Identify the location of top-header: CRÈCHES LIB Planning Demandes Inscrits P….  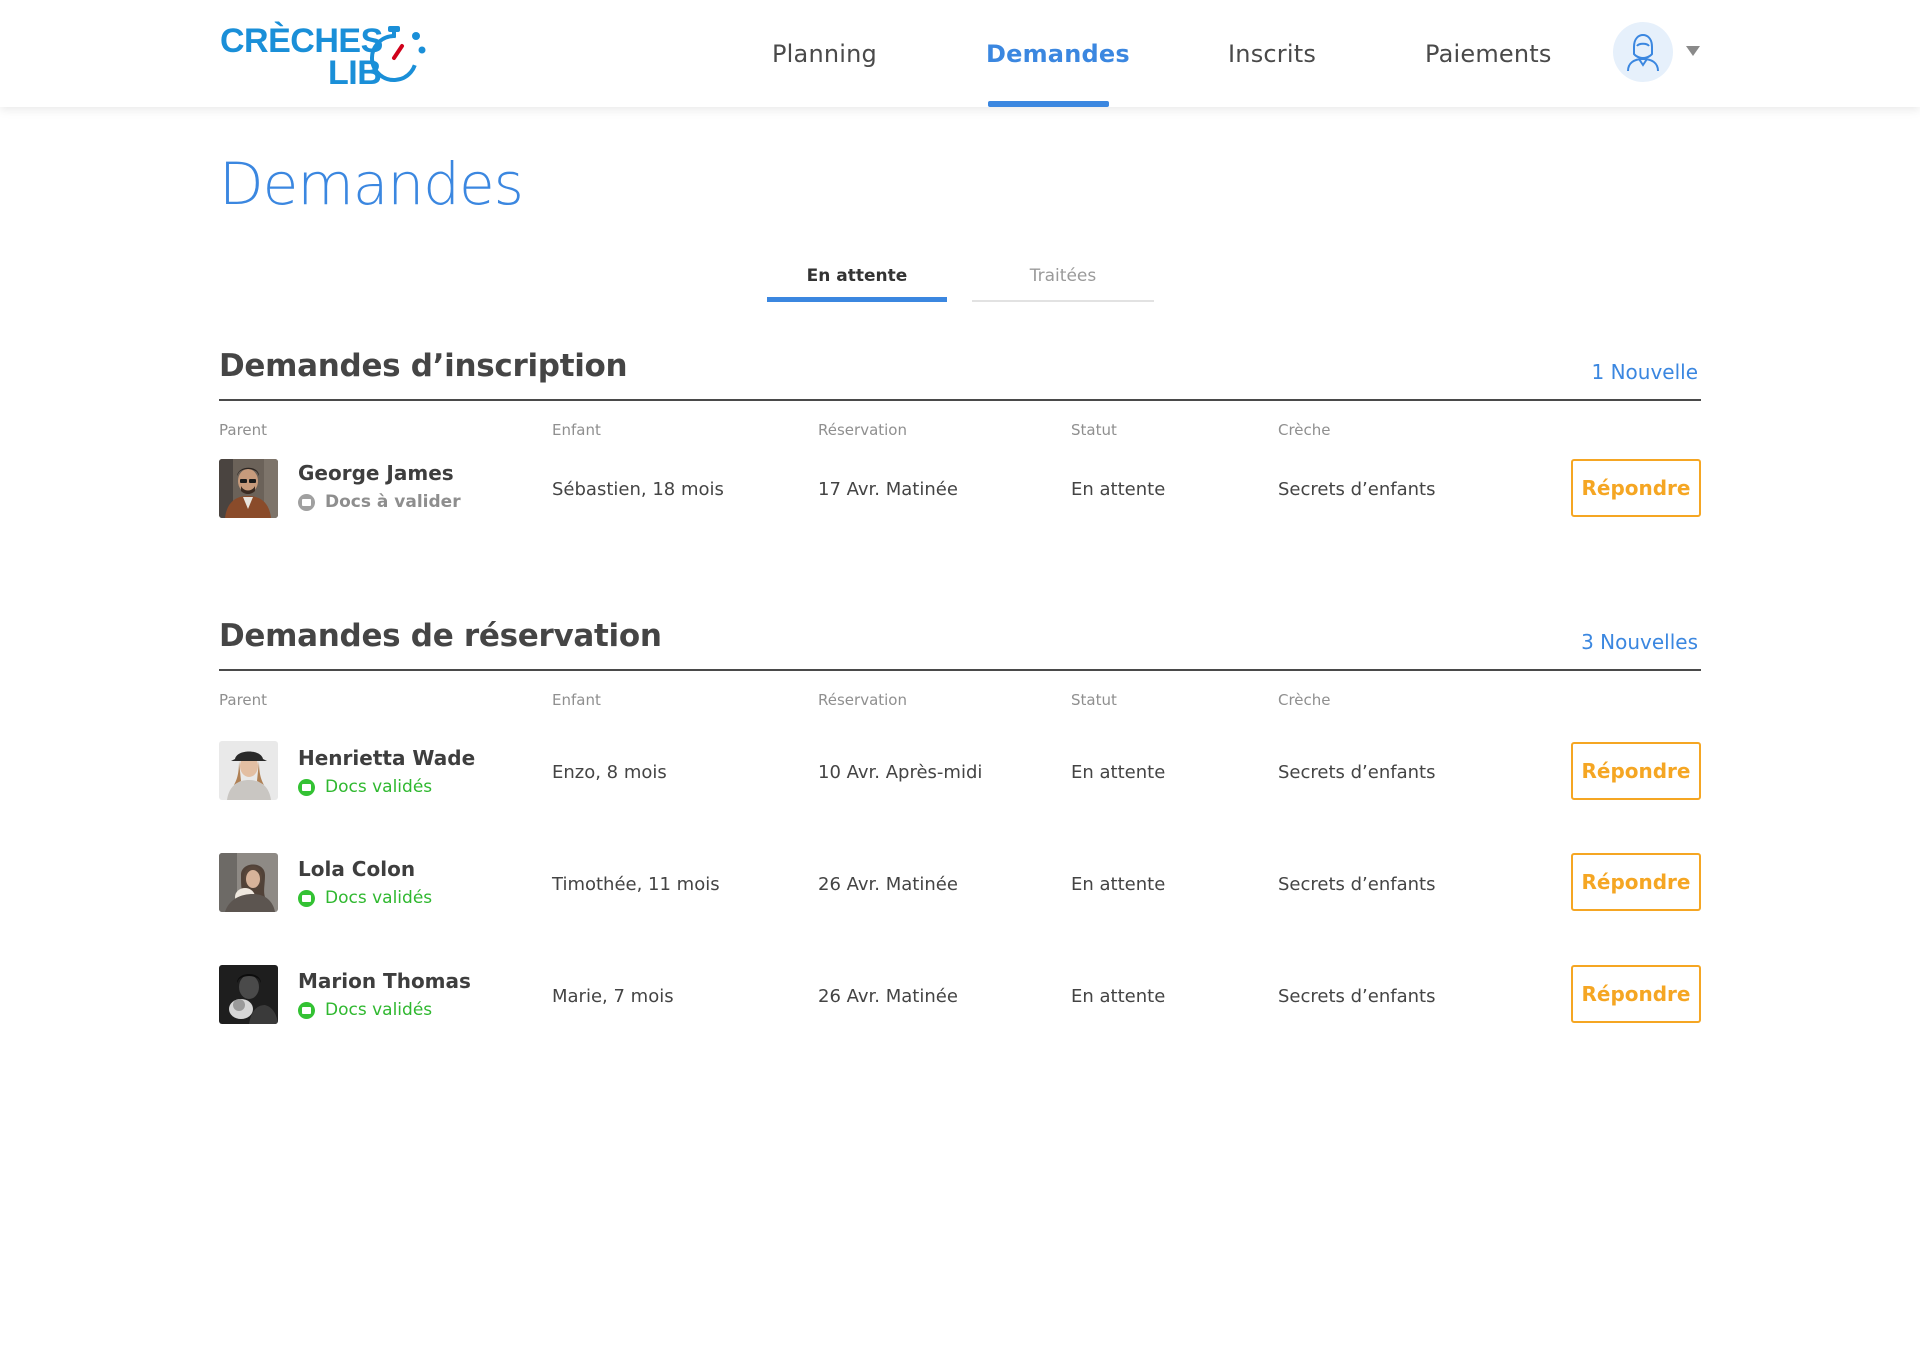
(960, 53).